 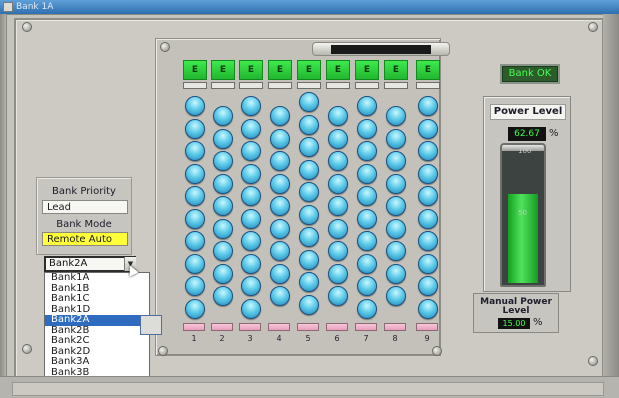 What do you see at coordinates (514, 323) in the screenshot?
I see `manual-power-value: 15.00` at bounding box center [514, 323].